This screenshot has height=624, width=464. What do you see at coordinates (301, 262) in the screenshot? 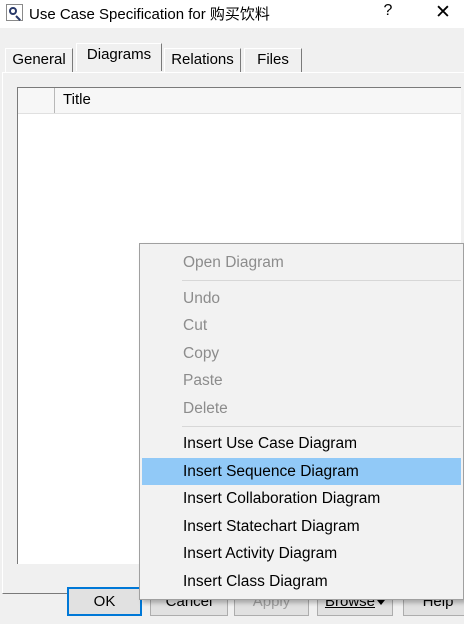
I see `menu-item-open-diagram: Open Diagram` at bounding box center [301, 262].